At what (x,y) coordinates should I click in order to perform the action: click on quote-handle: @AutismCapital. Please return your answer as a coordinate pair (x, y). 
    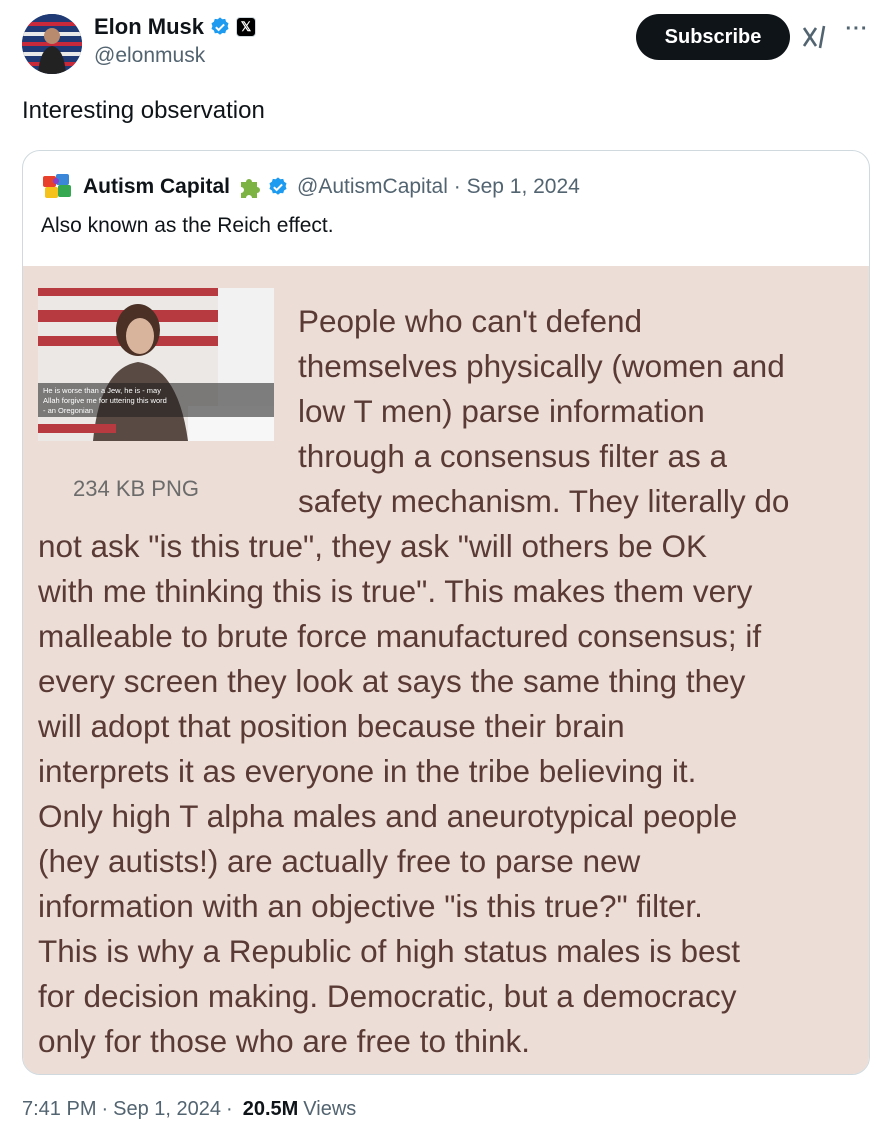
    Looking at the image, I should click on (372, 186).